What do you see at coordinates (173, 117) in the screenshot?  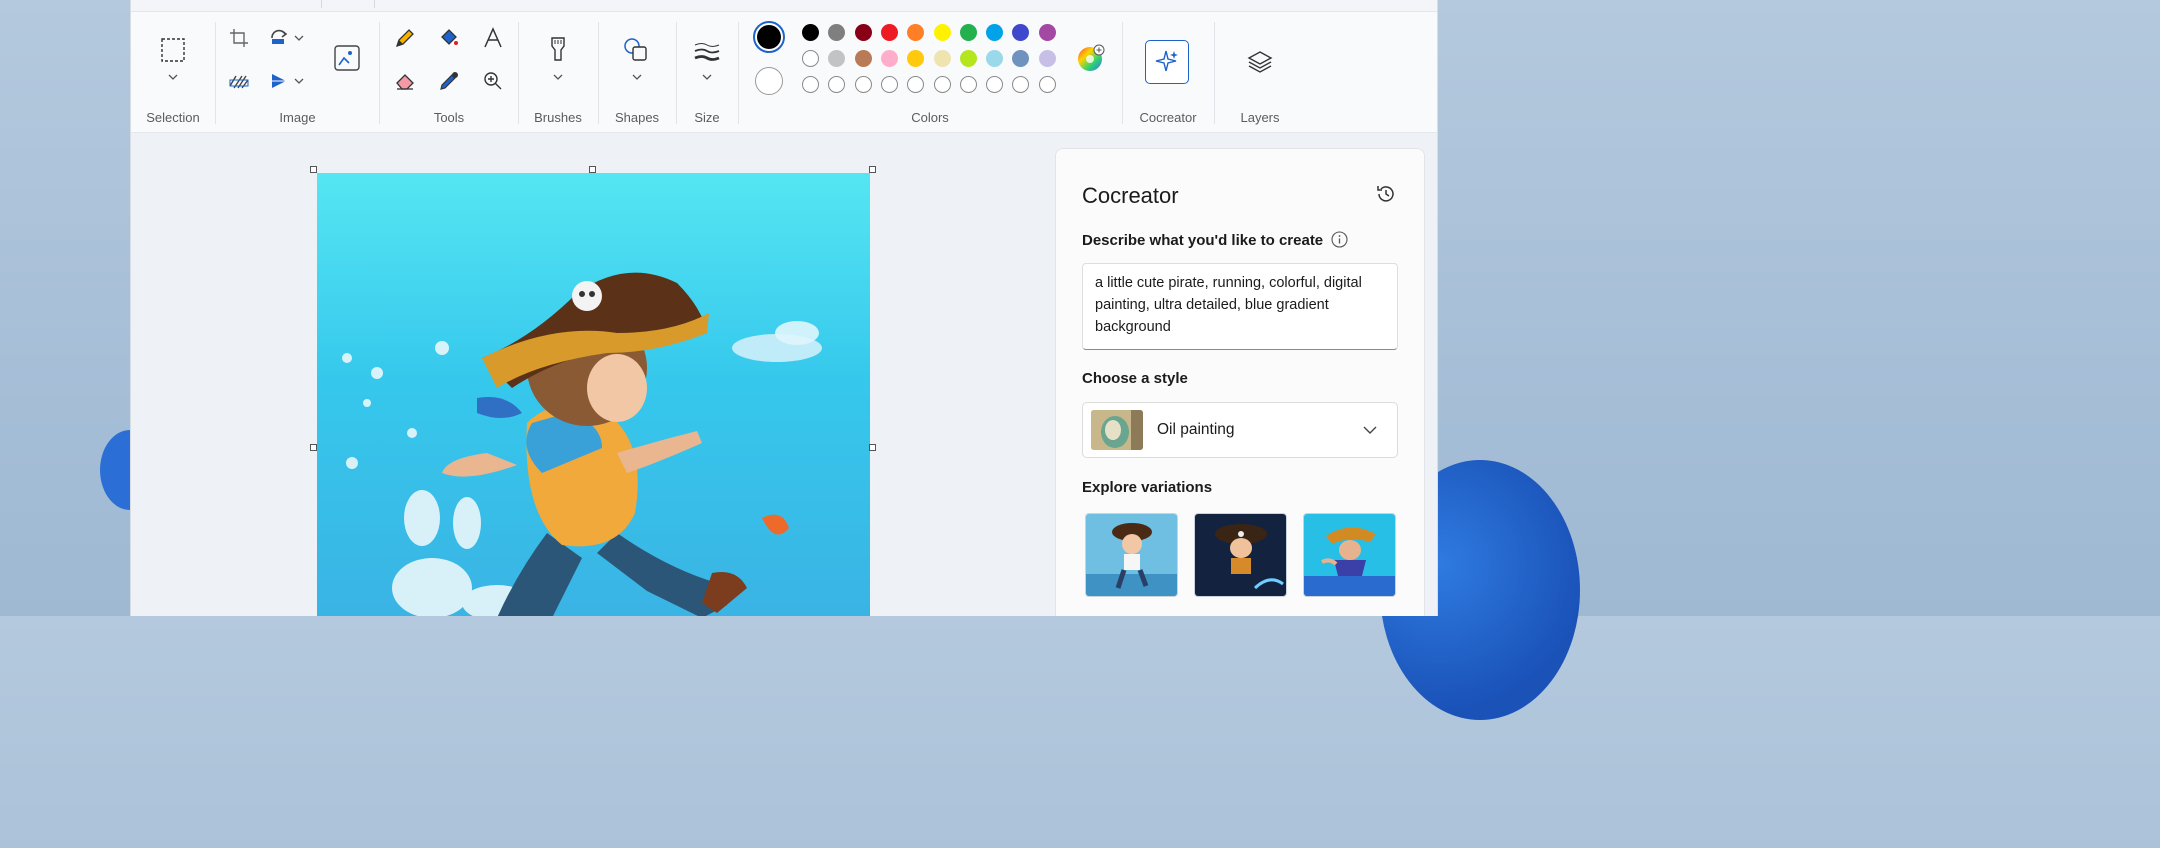 I see `group-label: Selection` at bounding box center [173, 117].